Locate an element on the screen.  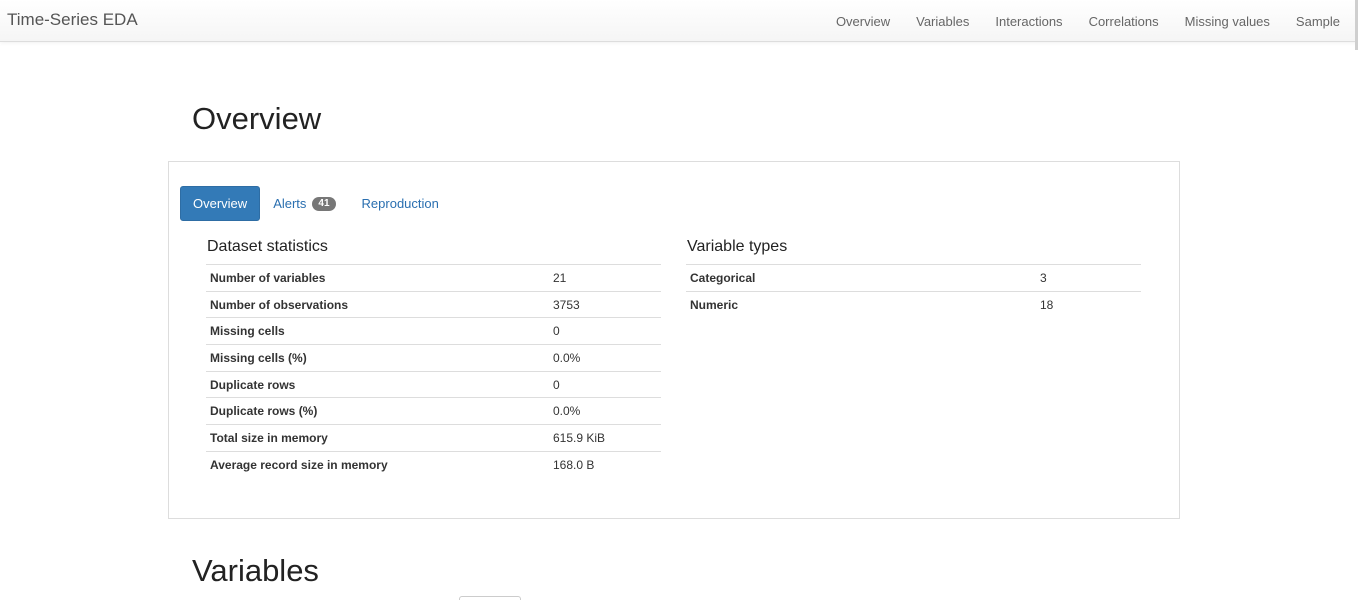
tab-alerts-label: Alerts is located at coordinates (290, 203).